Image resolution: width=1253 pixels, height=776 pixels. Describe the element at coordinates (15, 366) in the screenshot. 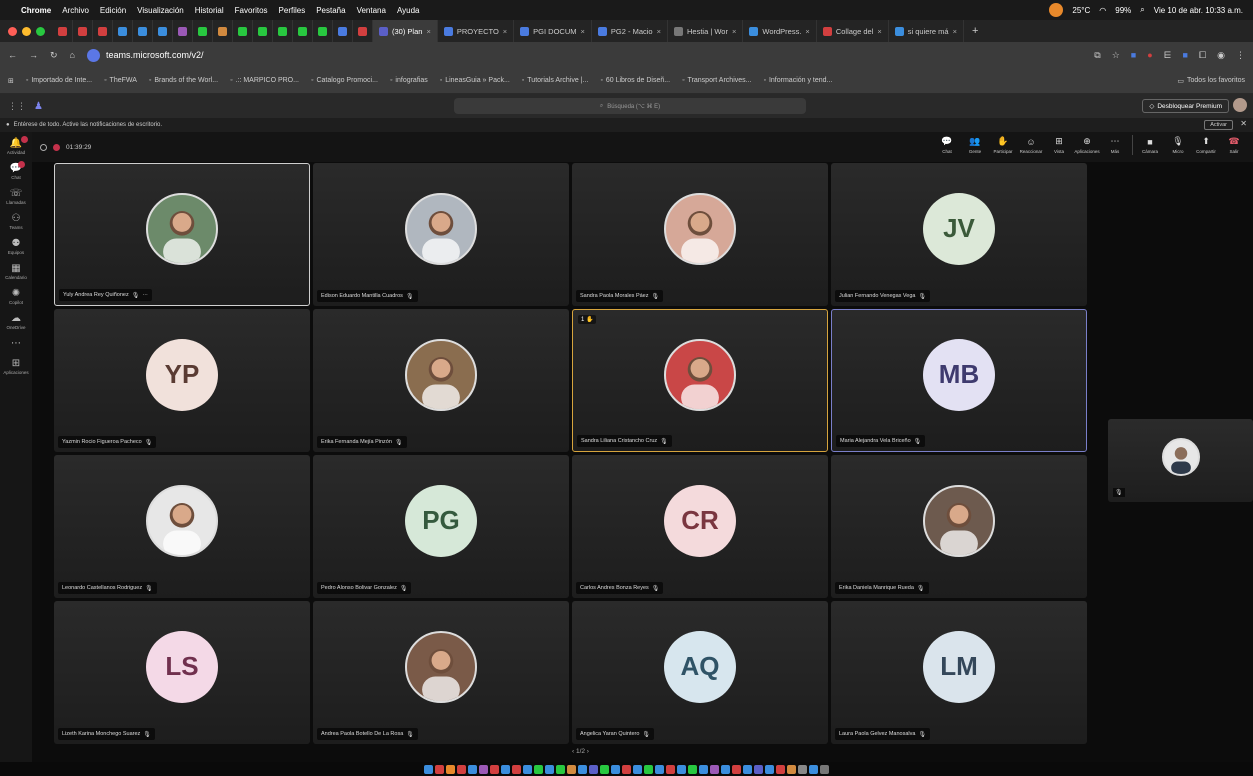

I see `rail-item-aplicaciones: ⊞ Aplicaciones` at that location.